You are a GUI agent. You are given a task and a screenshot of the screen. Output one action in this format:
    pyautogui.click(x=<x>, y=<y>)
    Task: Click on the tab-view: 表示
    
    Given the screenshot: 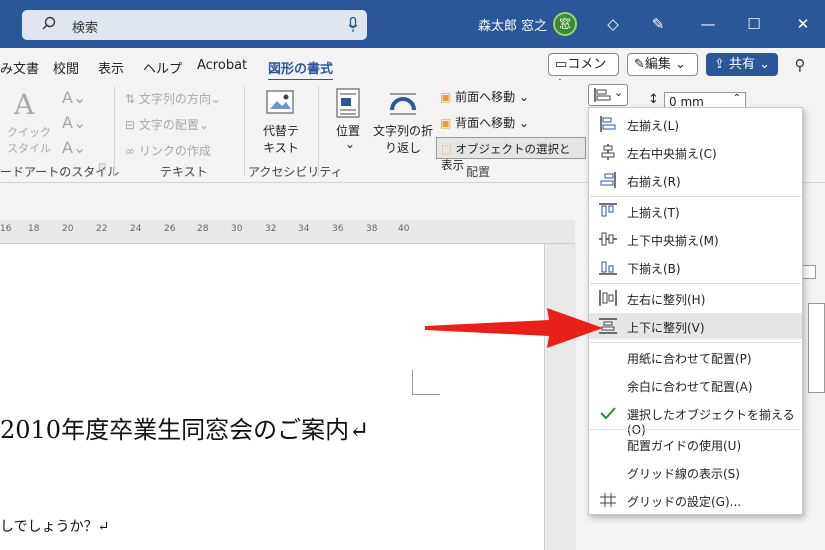 What is the action you would take?
    pyautogui.click(x=111, y=67)
    